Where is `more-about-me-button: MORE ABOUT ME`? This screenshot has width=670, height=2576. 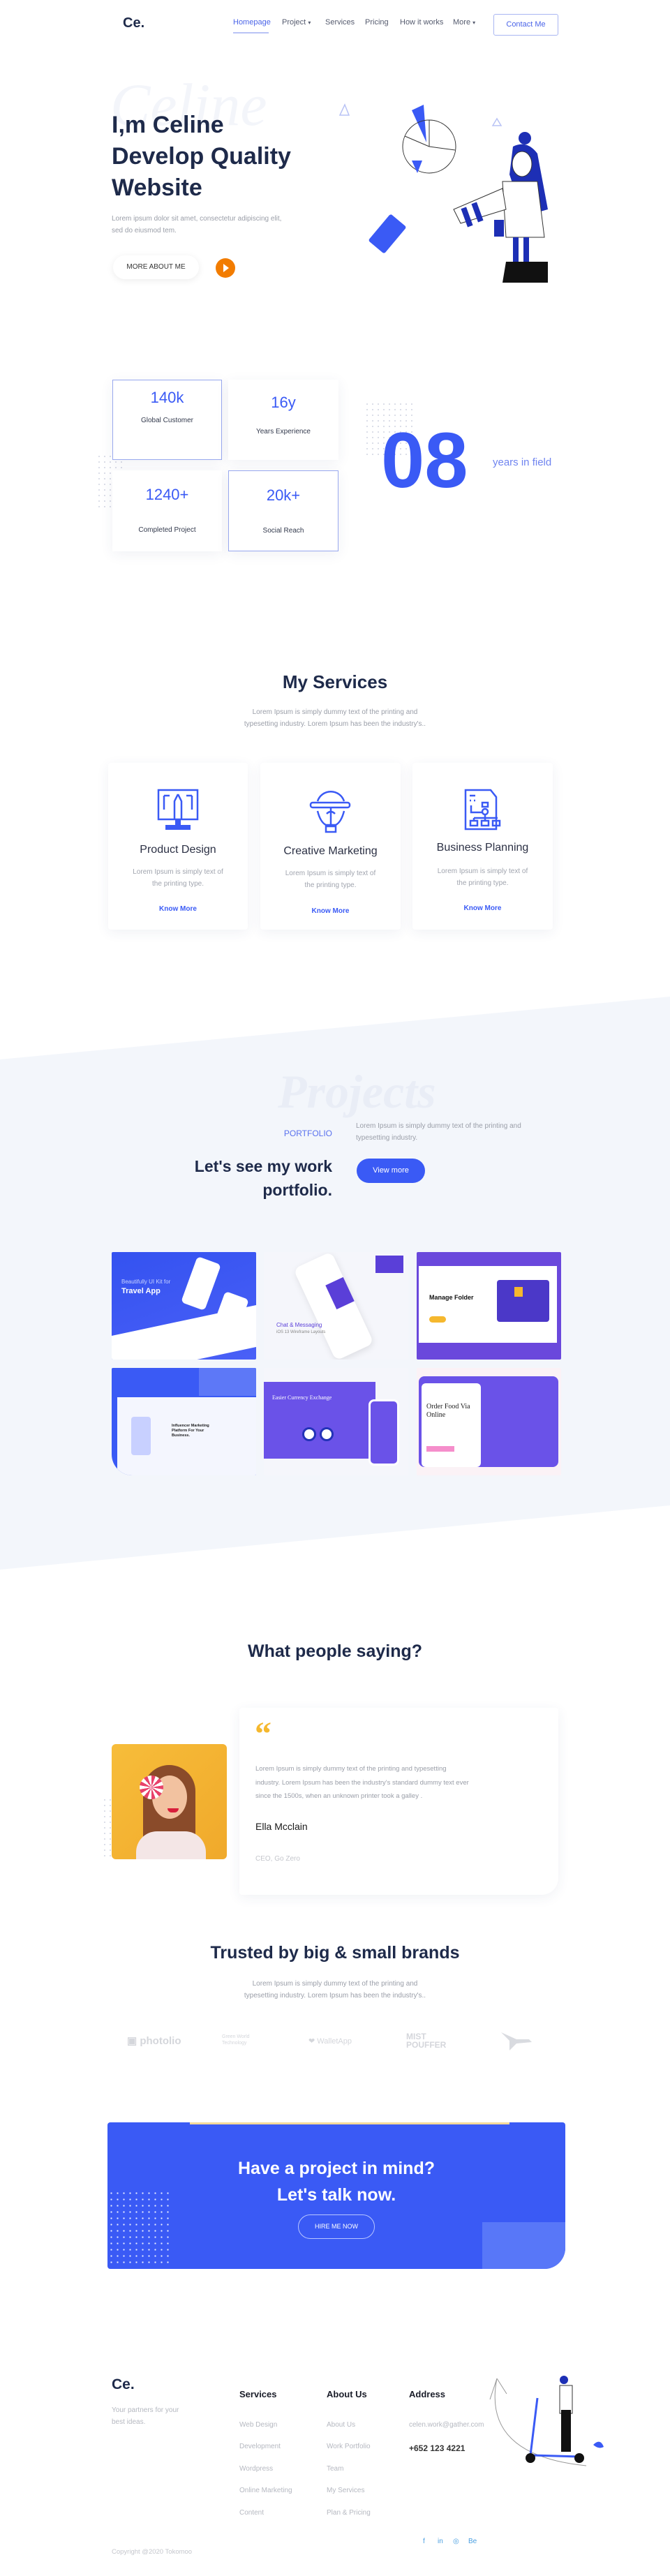 more-about-me-button: MORE ABOUT ME is located at coordinates (156, 267).